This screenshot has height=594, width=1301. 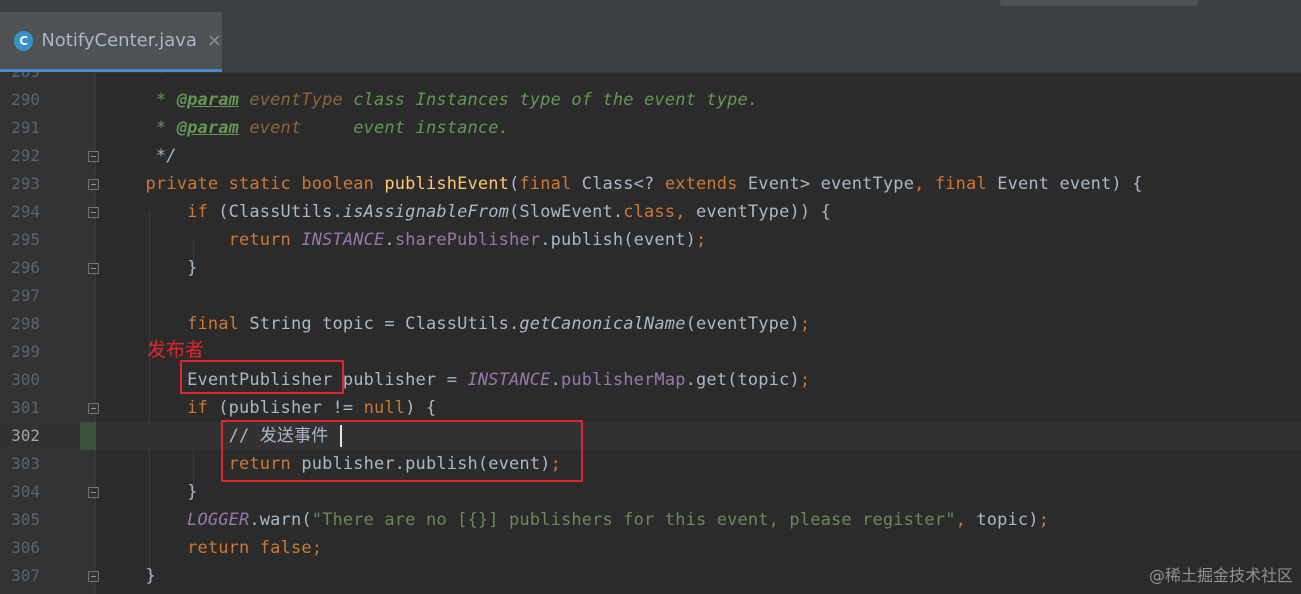 I want to click on line-number: 300, so click(x=25, y=379).